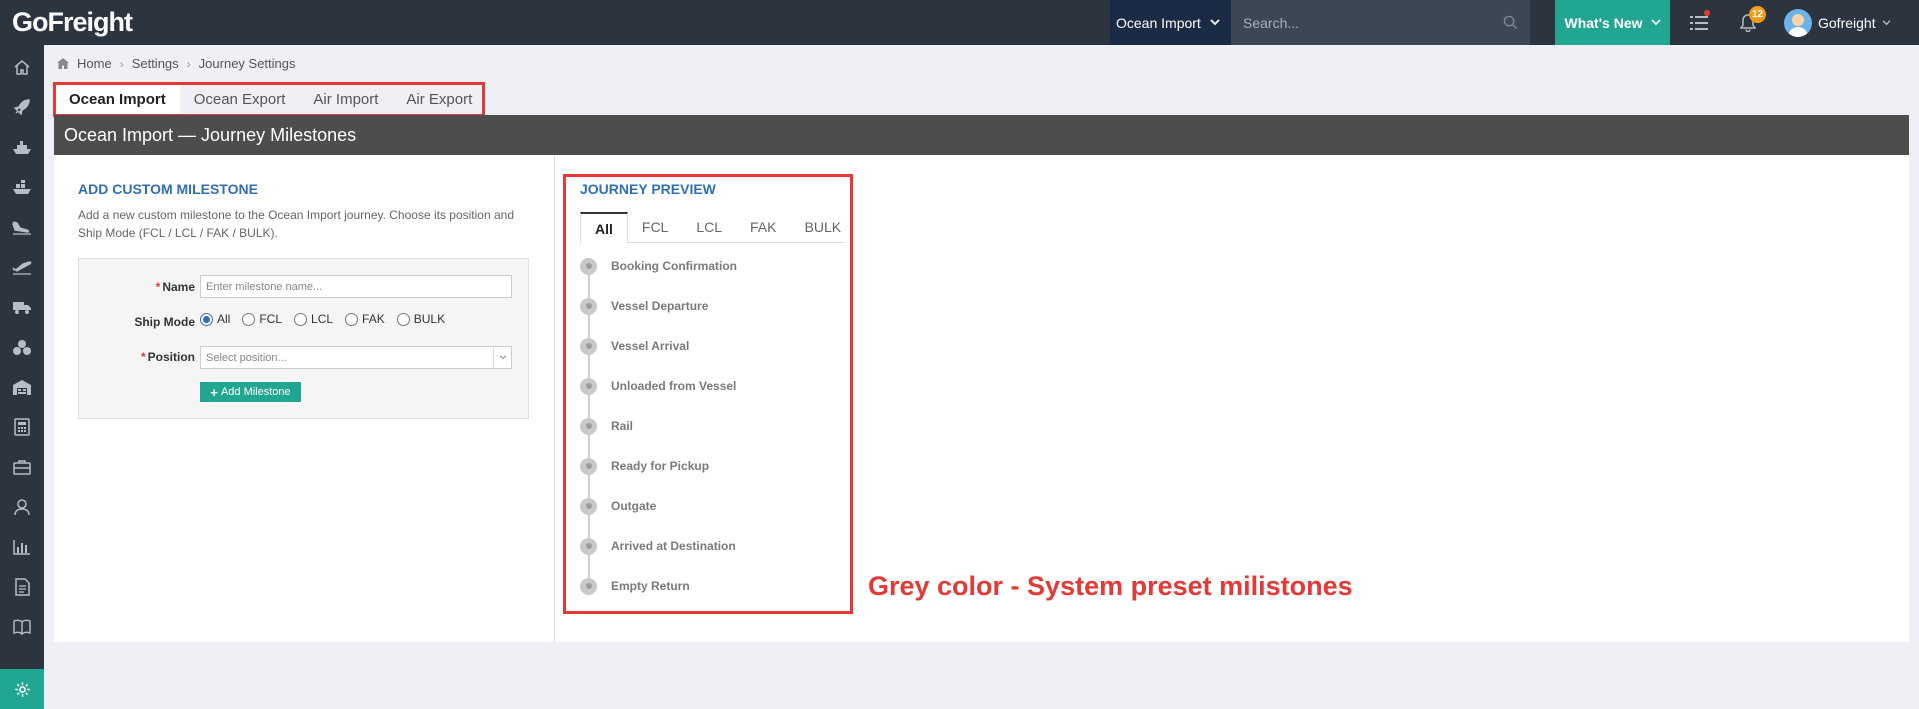 Image resolution: width=1919 pixels, height=709 pixels. I want to click on plus-icon: +, so click(214, 392).